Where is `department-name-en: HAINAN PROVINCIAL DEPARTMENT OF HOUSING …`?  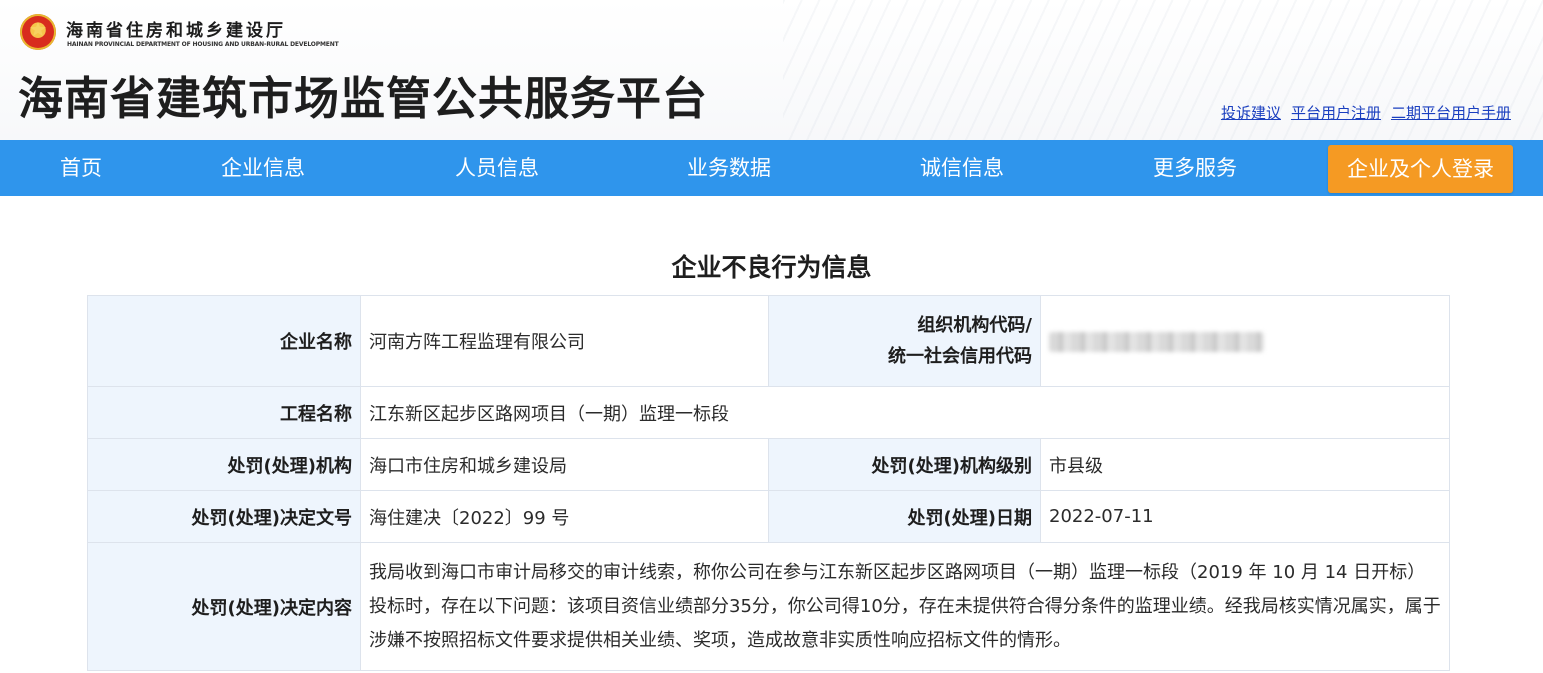
department-name-en: HAINAN PROVINCIAL DEPARTMENT OF HOUSING … is located at coordinates (203, 44).